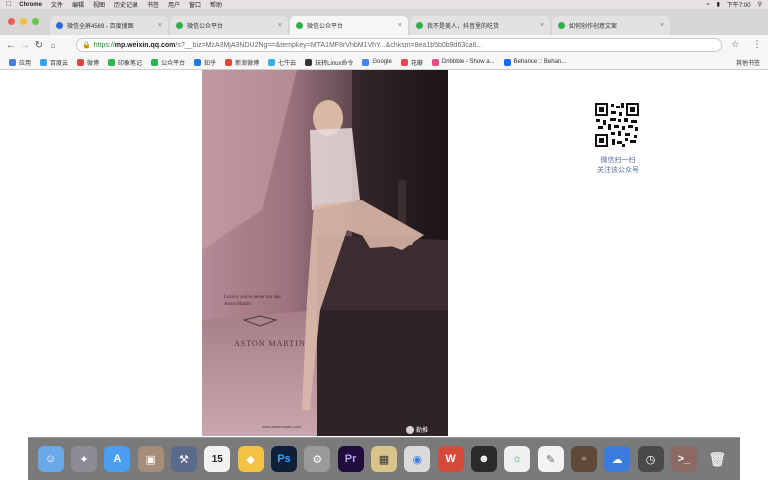  What do you see at coordinates (183, 459) in the screenshot?
I see `xcode-icon: ⚒` at bounding box center [183, 459].